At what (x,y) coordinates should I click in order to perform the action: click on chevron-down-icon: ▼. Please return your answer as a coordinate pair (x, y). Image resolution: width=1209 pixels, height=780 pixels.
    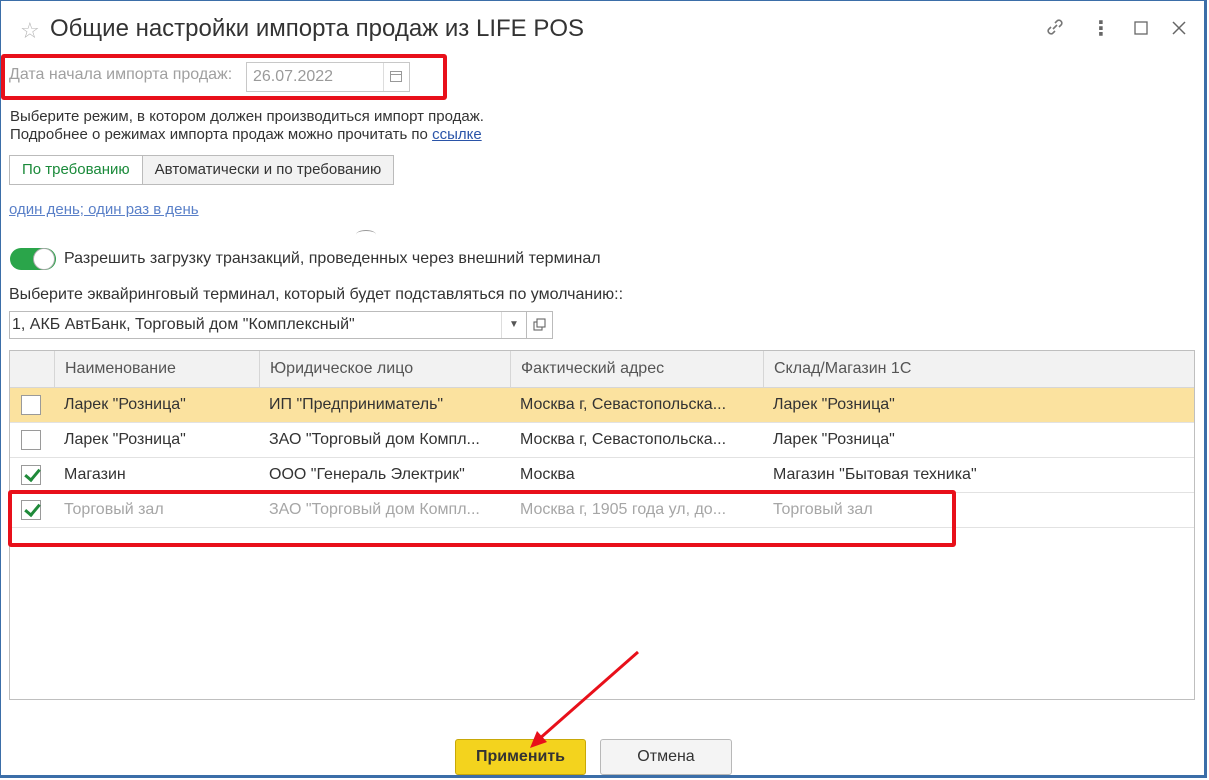
    Looking at the image, I should click on (513, 325).